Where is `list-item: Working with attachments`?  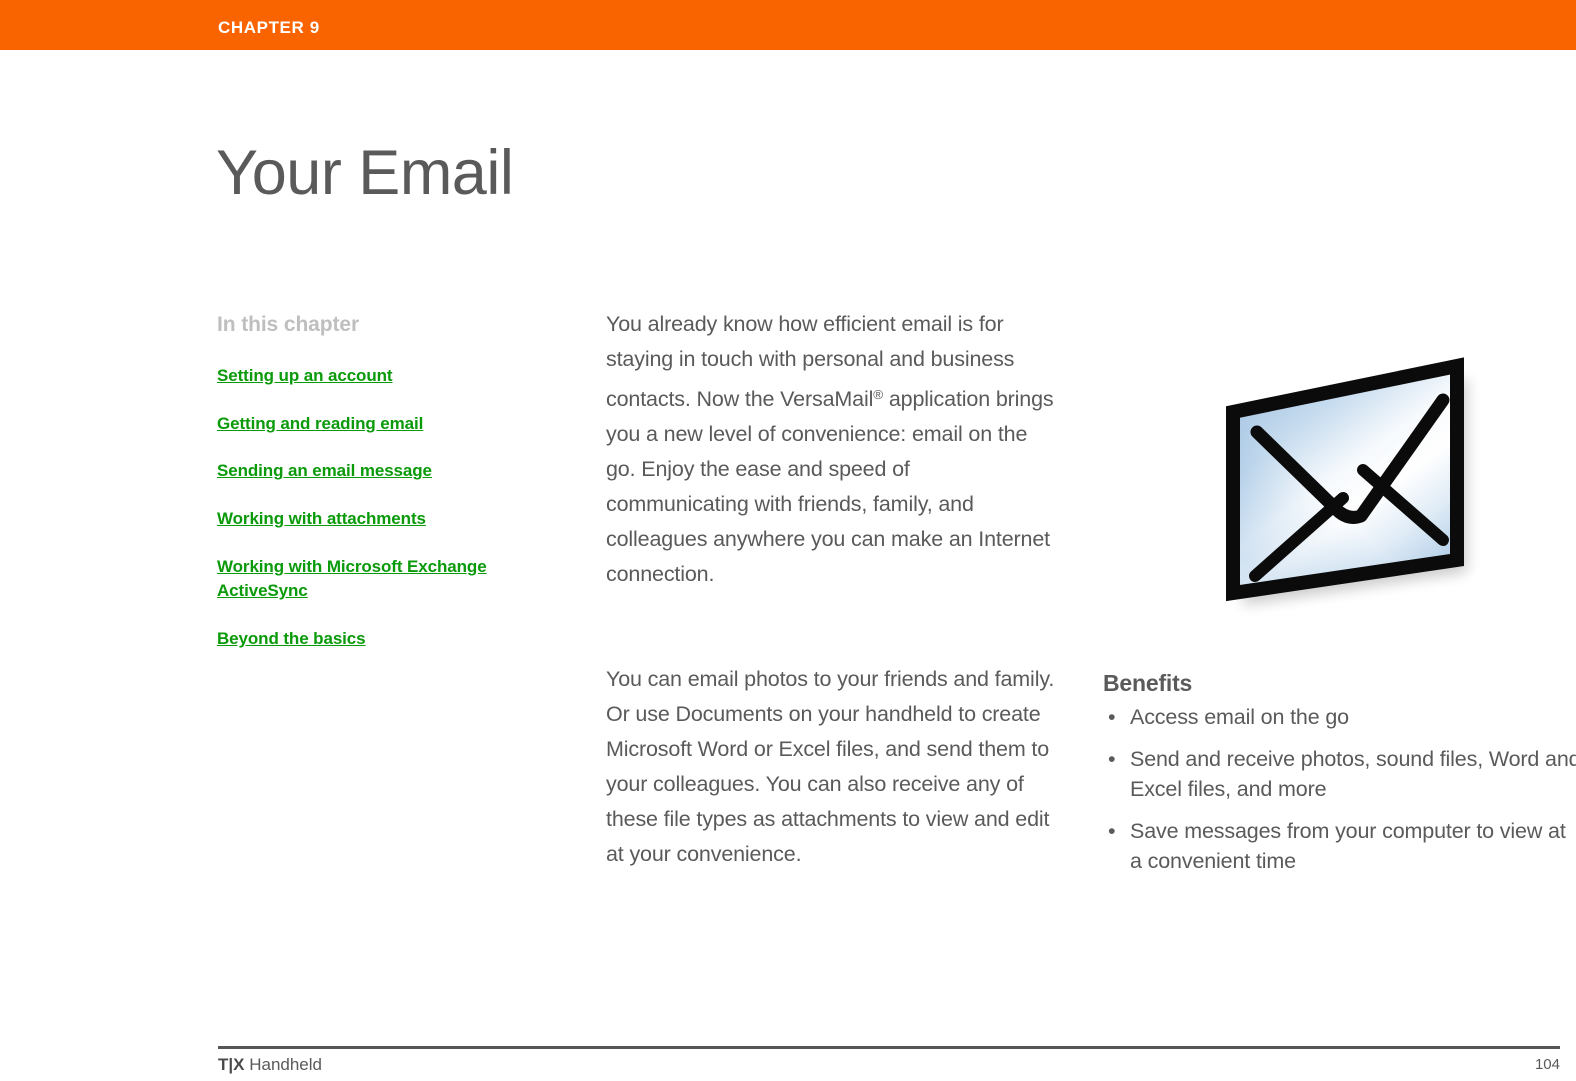
list-item: Working with attachments is located at coordinates (382, 519).